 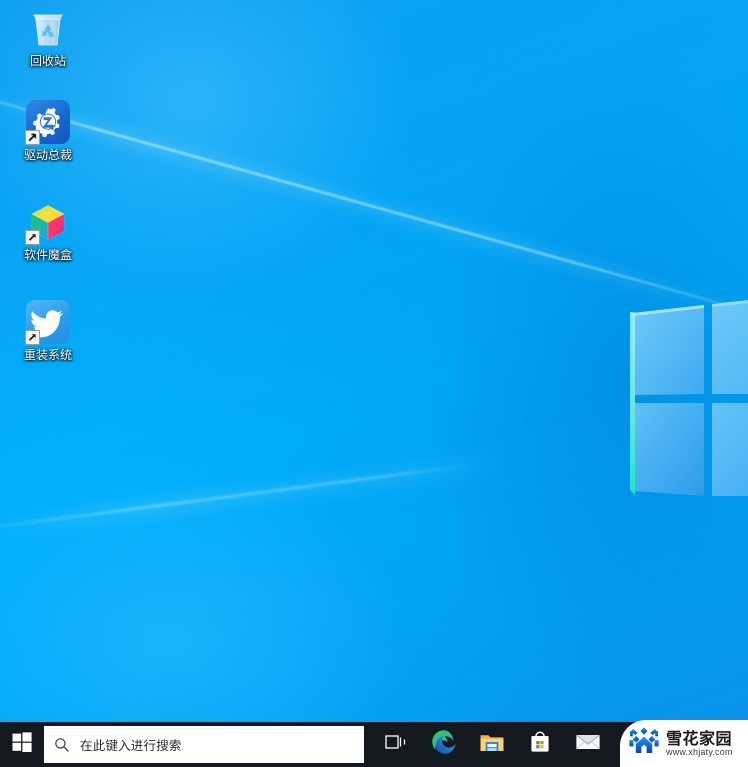 What do you see at coordinates (47, 61) in the screenshot?
I see `desktop-icon-label: 回收站` at bounding box center [47, 61].